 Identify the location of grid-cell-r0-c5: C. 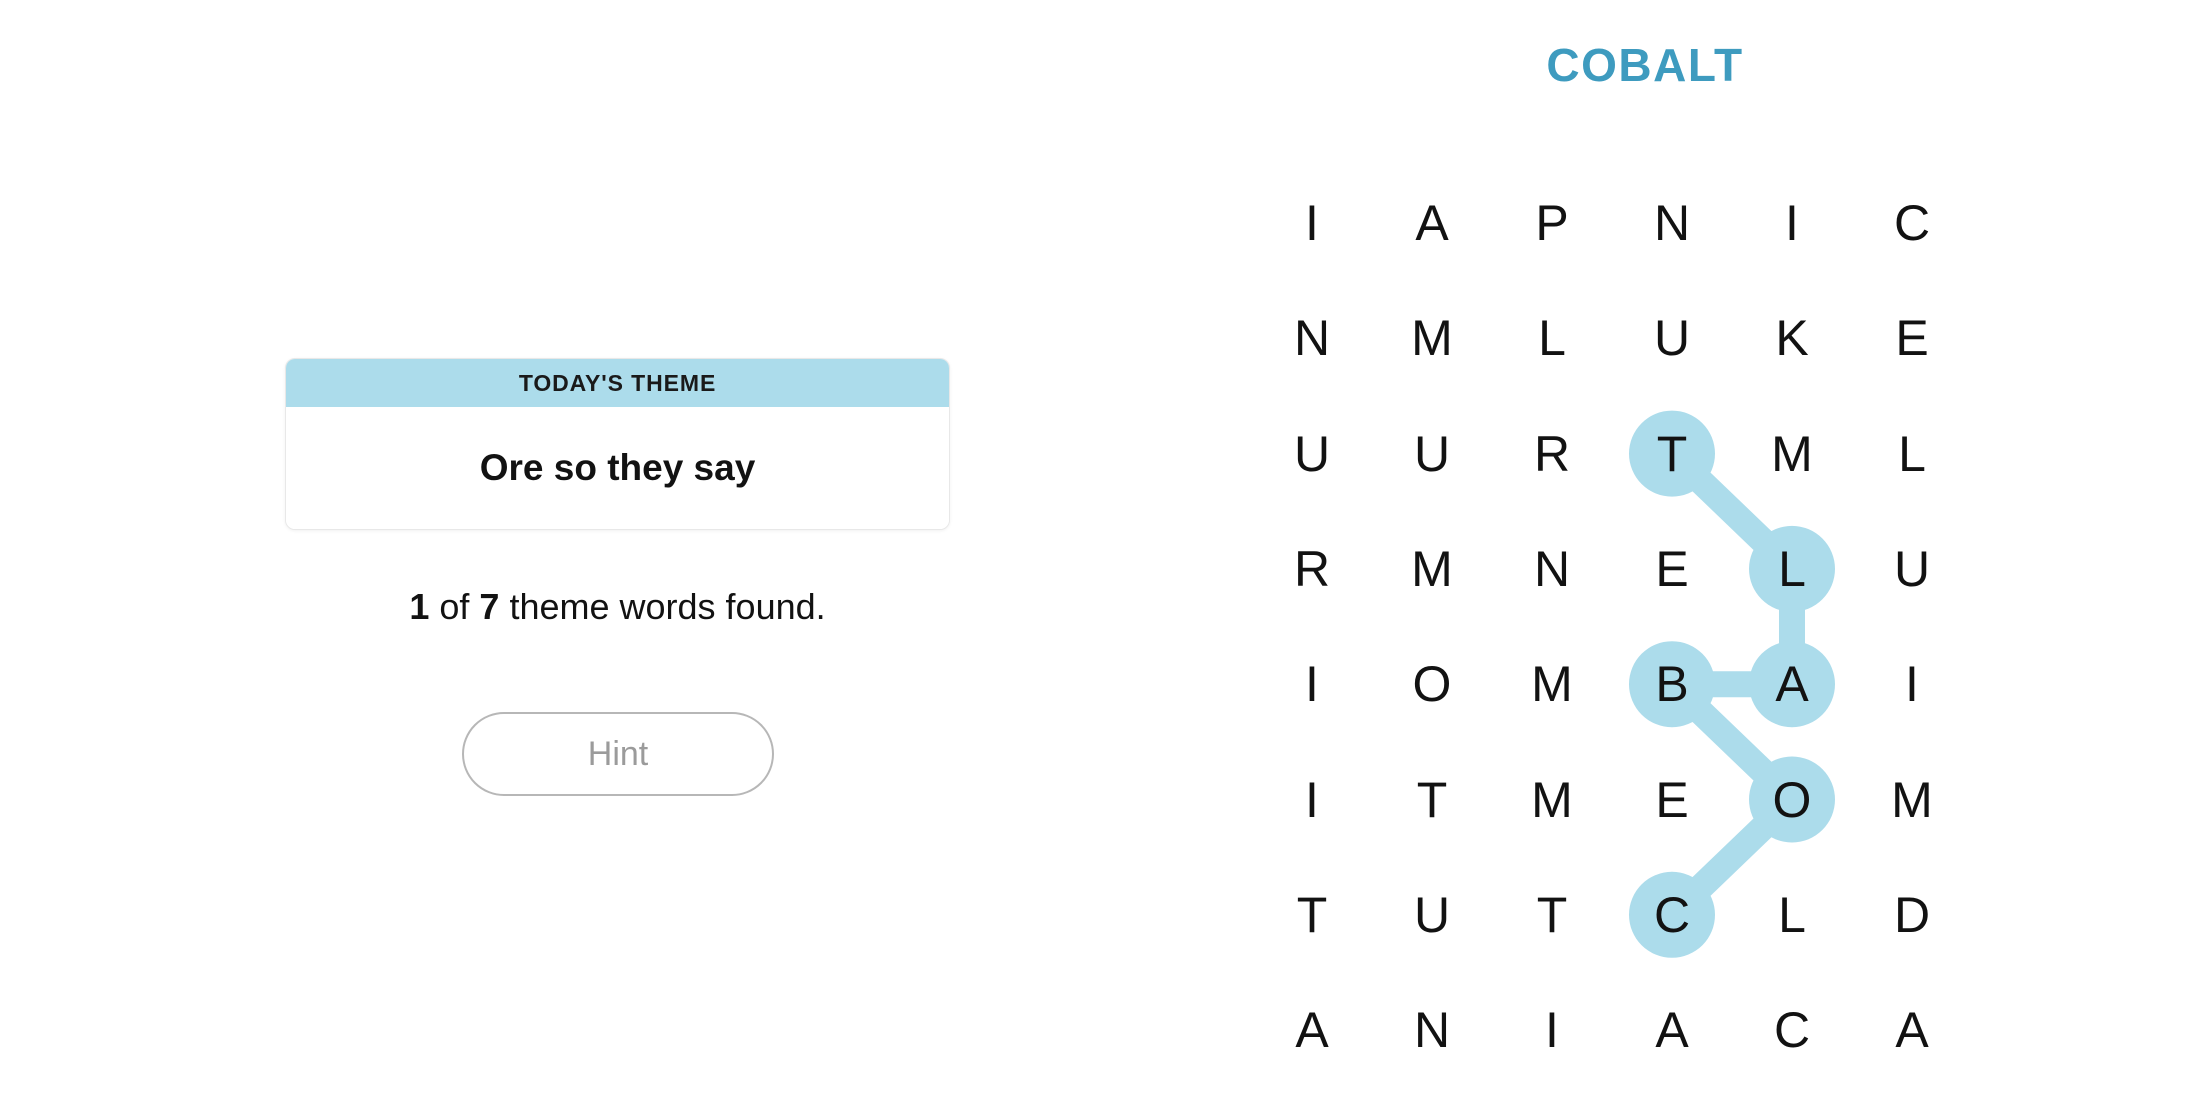
(1912, 223).